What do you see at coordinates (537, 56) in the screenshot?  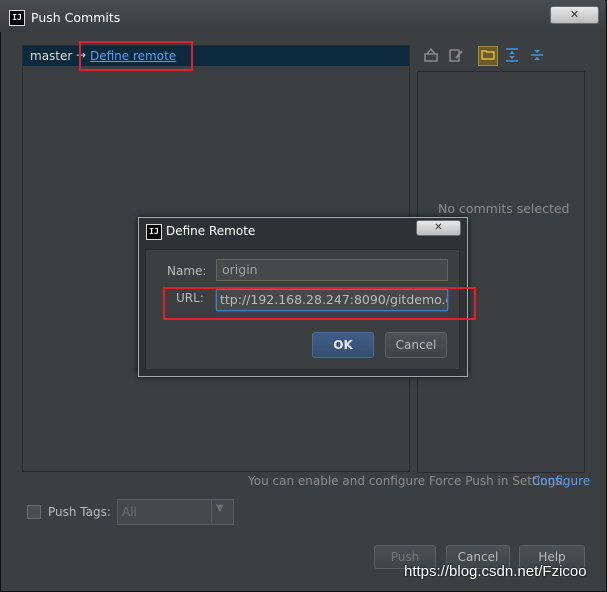 I see `collapse-all-icon` at bounding box center [537, 56].